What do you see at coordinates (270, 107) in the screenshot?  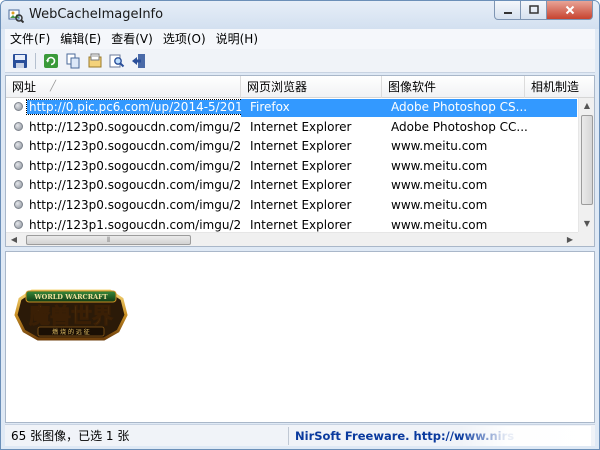 I see `cell-browser: Firefox` at bounding box center [270, 107].